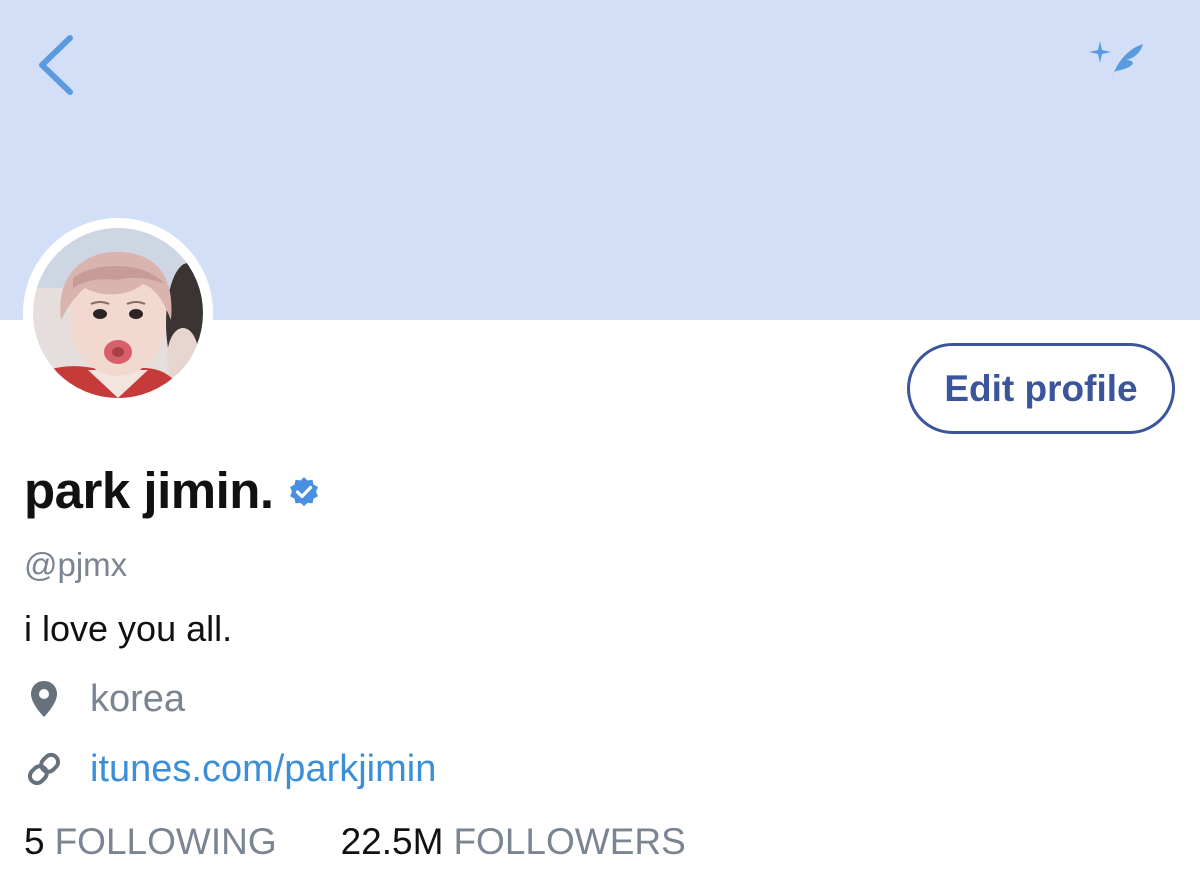 The height and width of the screenshot is (894, 1200). I want to click on bio-text: i love you all., so click(128, 628).